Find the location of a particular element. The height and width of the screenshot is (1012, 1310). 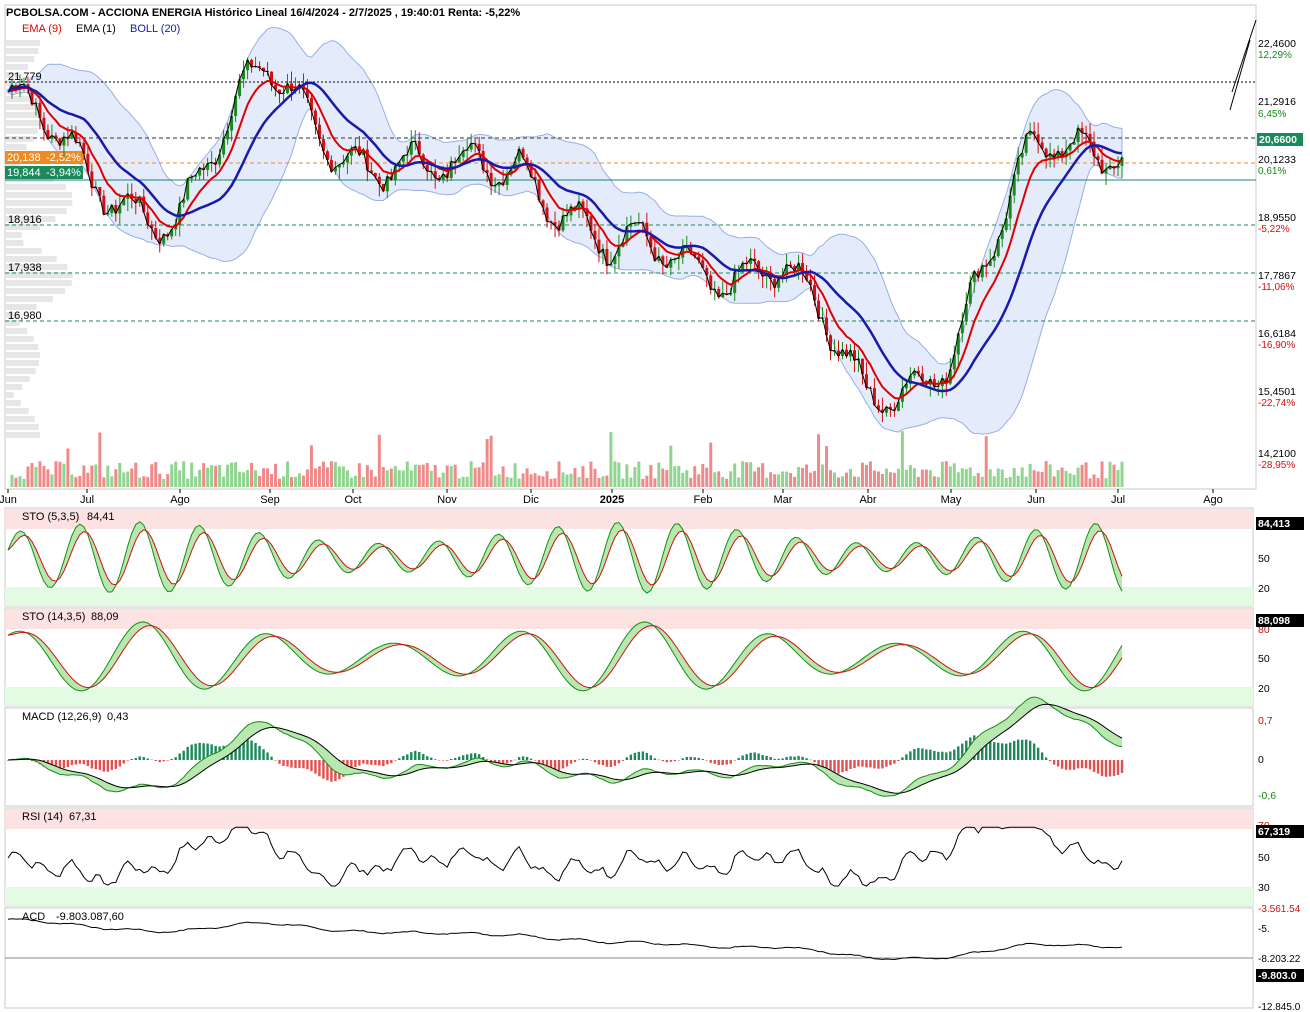

acd-level: -3.561.54 is located at coordinates (1279, 909).